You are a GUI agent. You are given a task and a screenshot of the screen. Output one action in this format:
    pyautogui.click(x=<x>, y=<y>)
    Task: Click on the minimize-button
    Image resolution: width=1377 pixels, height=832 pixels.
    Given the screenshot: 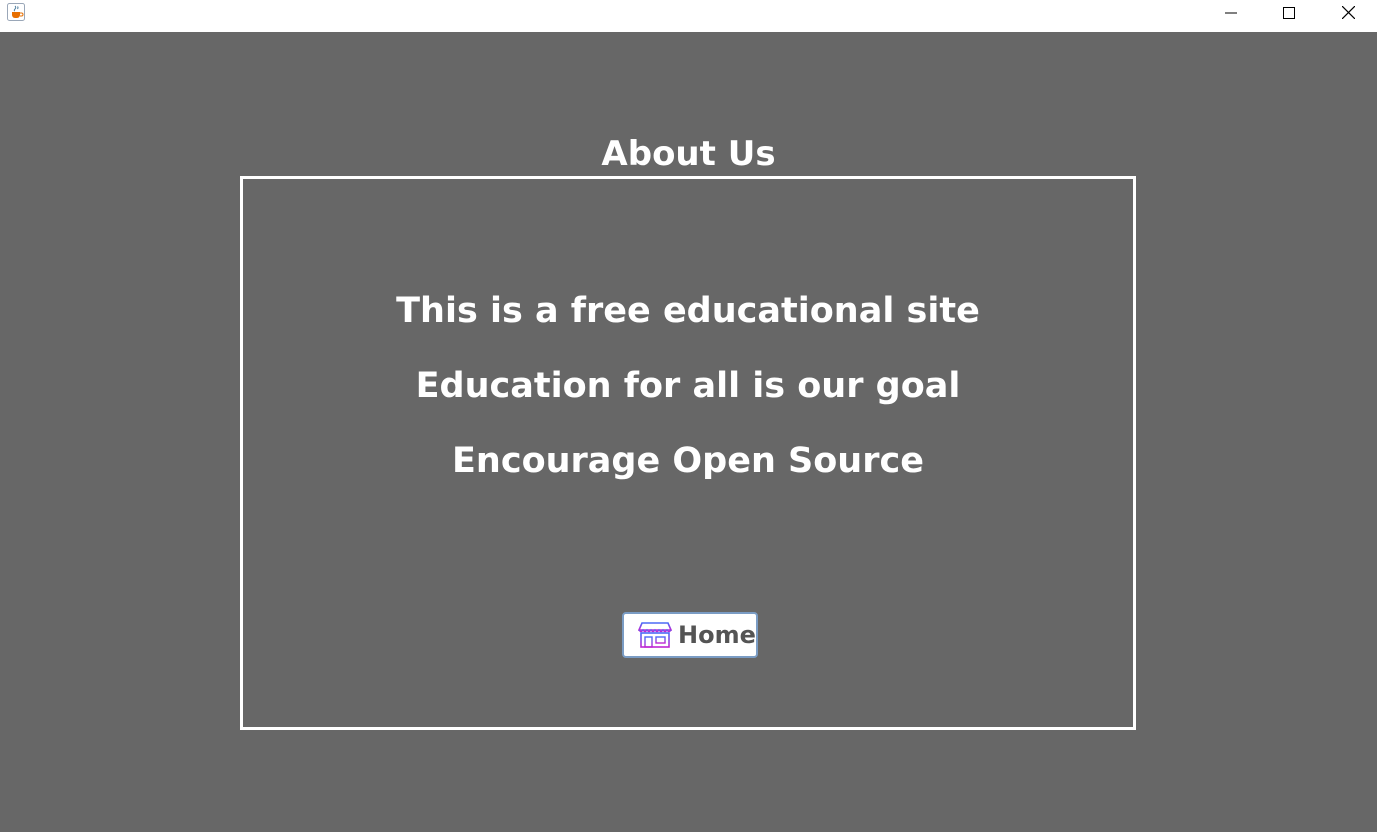 What is the action you would take?
    pyautogui.click(x=1231, y=13)
    